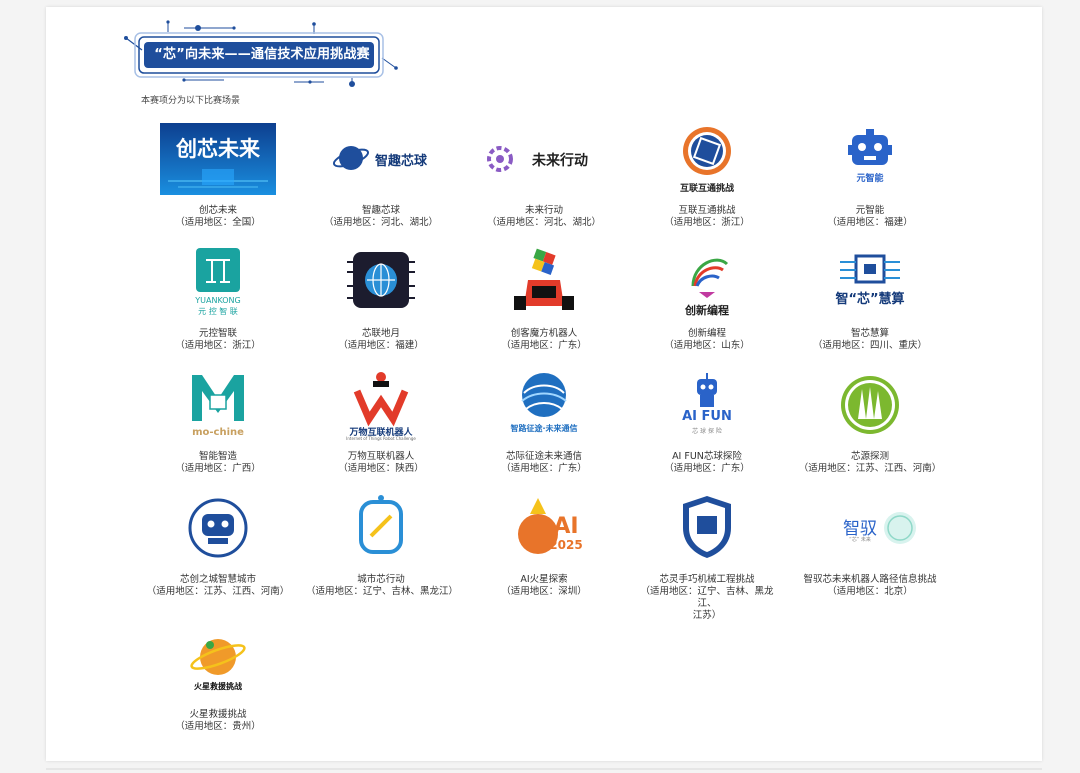 The image size is (1080, 773). What do you see at coordinates (381, 438) in the screenshot?
I see `logo-text: Internet of Things Robot Challenge` at bounding box center [381, 438].